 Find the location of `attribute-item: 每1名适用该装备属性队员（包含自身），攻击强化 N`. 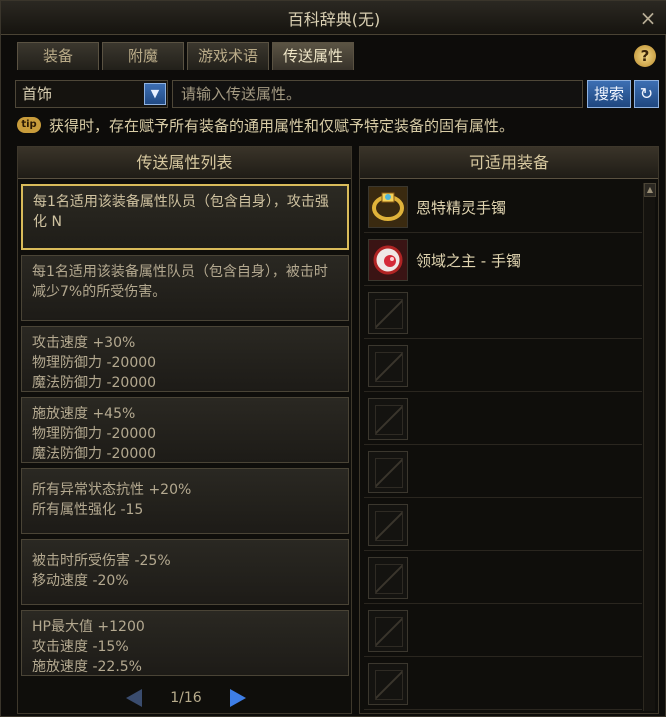

attribute-item: 每1名适用该装备属性队员（包含自身），攻击强化 N is located at coordinates (185, 217).